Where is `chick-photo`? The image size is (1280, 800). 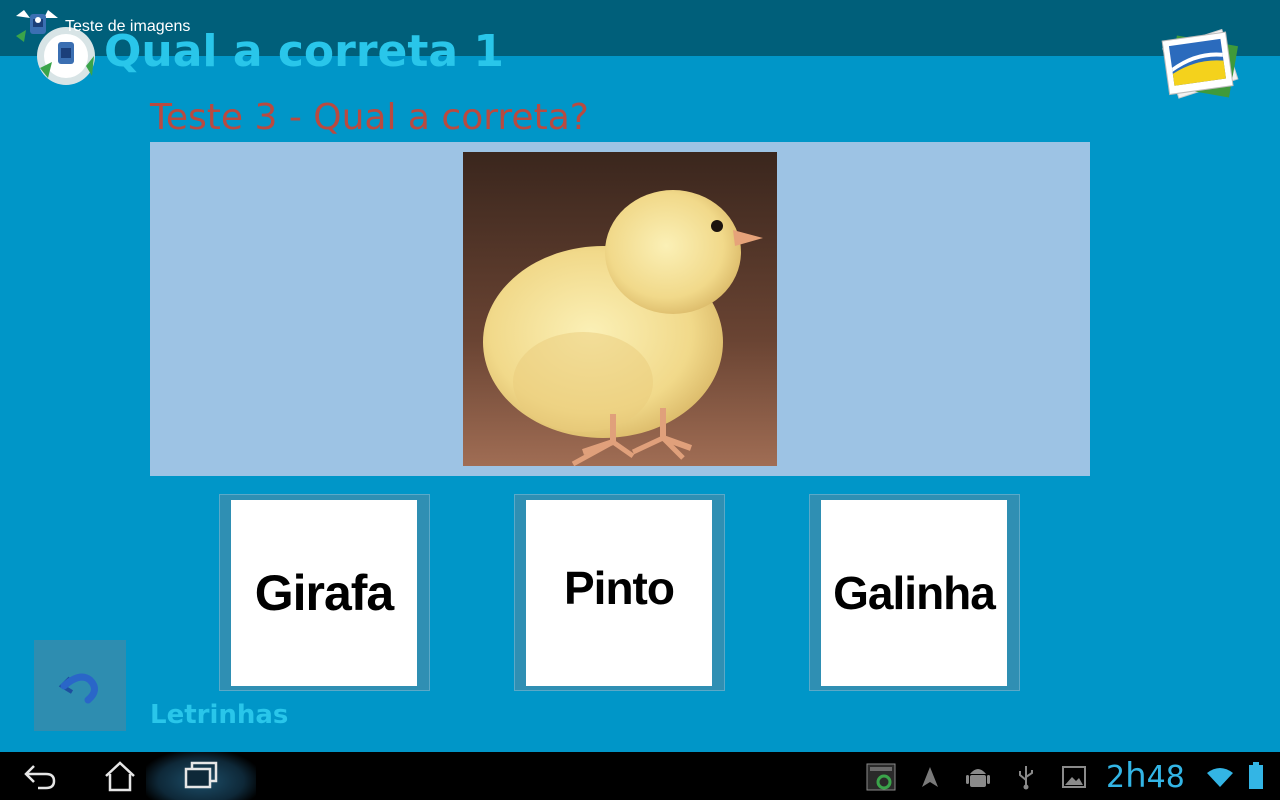
chick-photo is located at coordinates (620, 309).